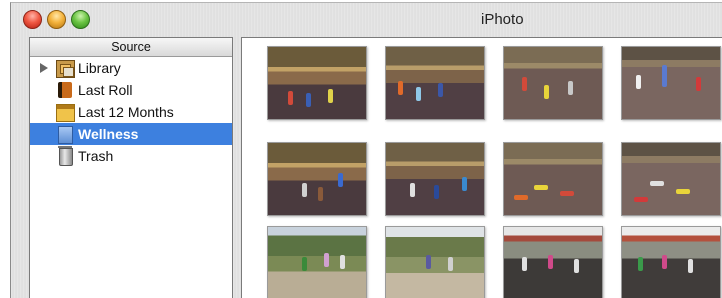 The width and height of the screenshot is (722, 298). What do you see at coordinates (366, 18) in the screenshot?
I see `title-bar: iPhoto` at bounding box center [366, 18].